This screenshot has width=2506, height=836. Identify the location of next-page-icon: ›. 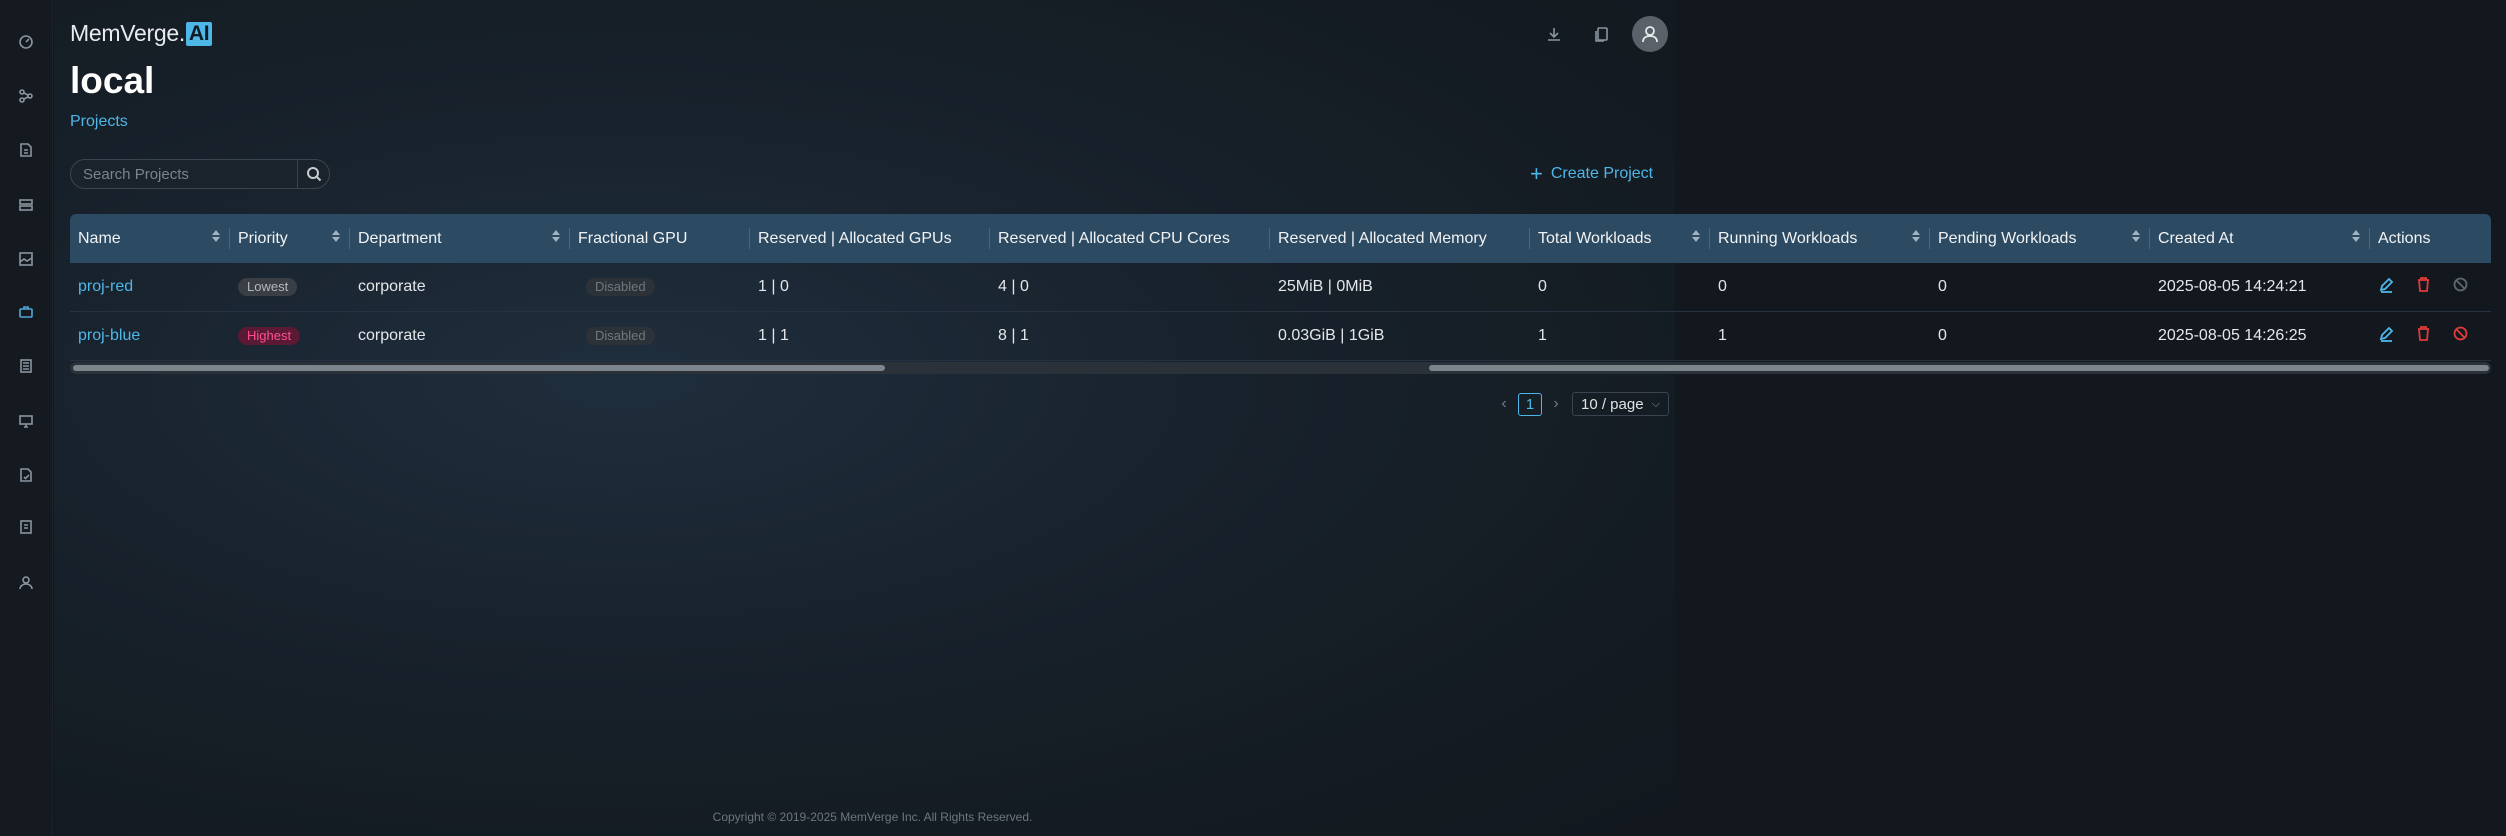
(1556, 404).